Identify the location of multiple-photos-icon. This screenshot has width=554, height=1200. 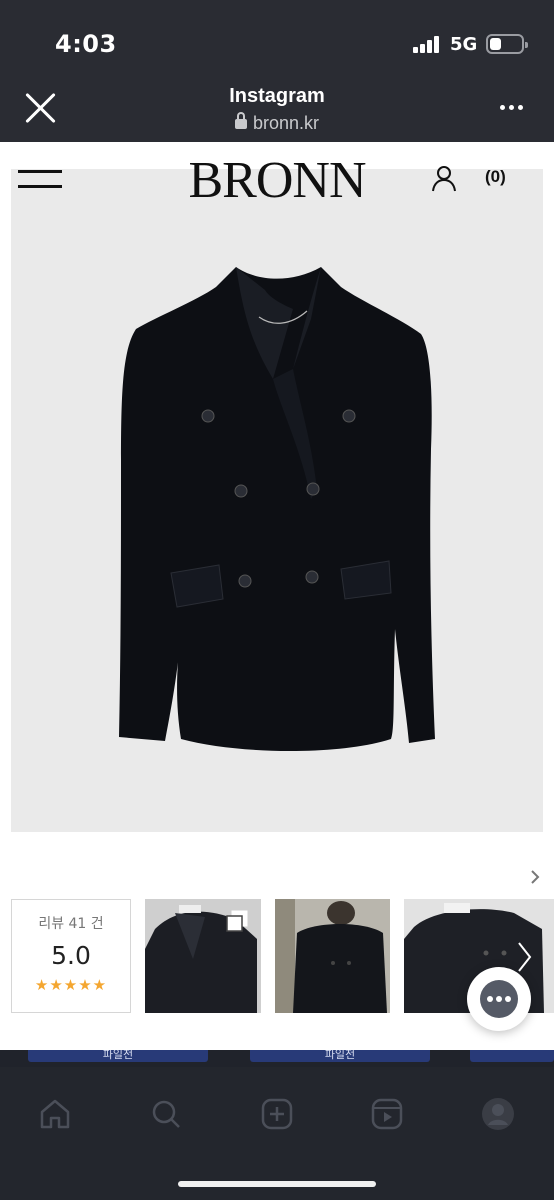
(237, 921).